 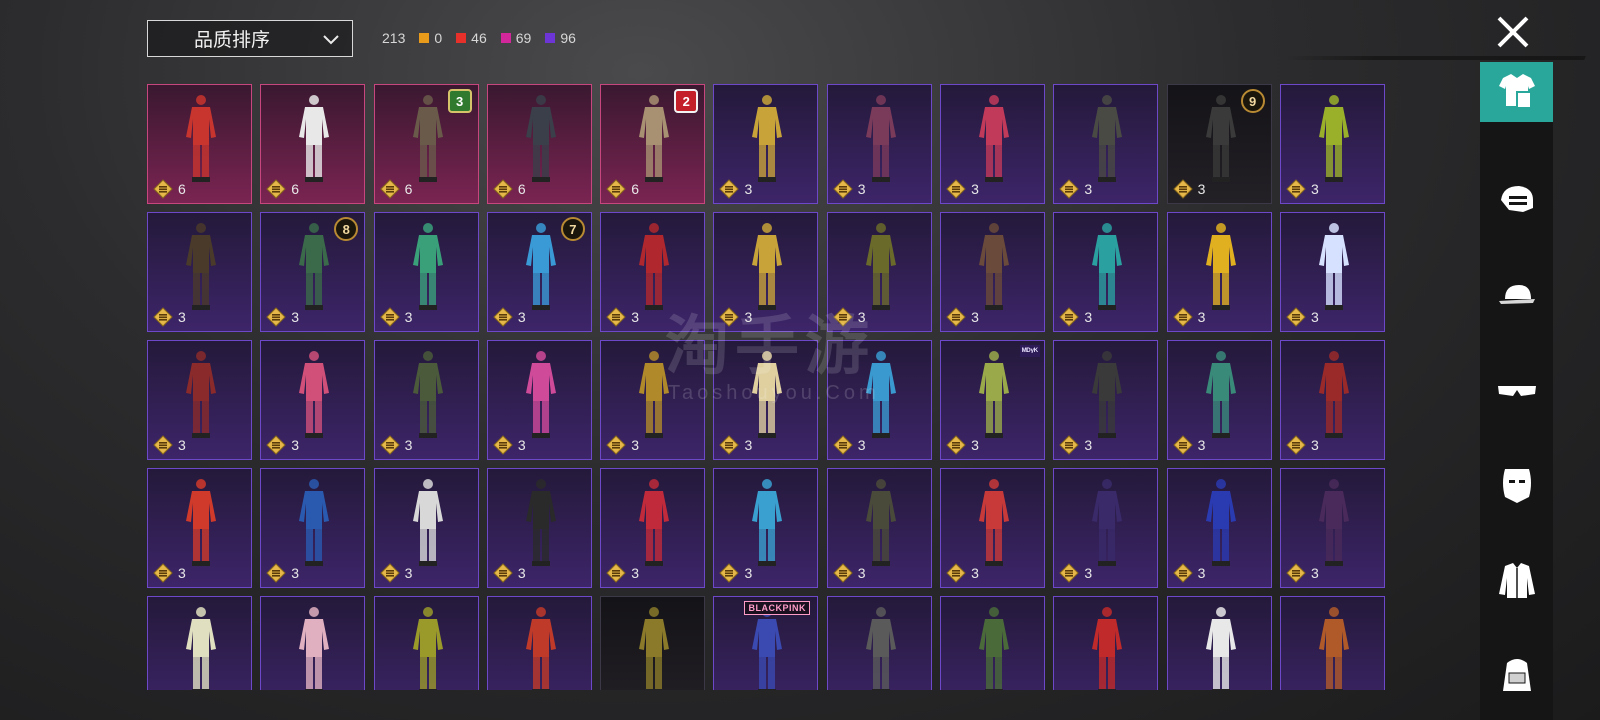 What do you see at coordinates (1516, 677) in the screenshot?
I see `tab-backpack` at bounding box center [1516, 677].